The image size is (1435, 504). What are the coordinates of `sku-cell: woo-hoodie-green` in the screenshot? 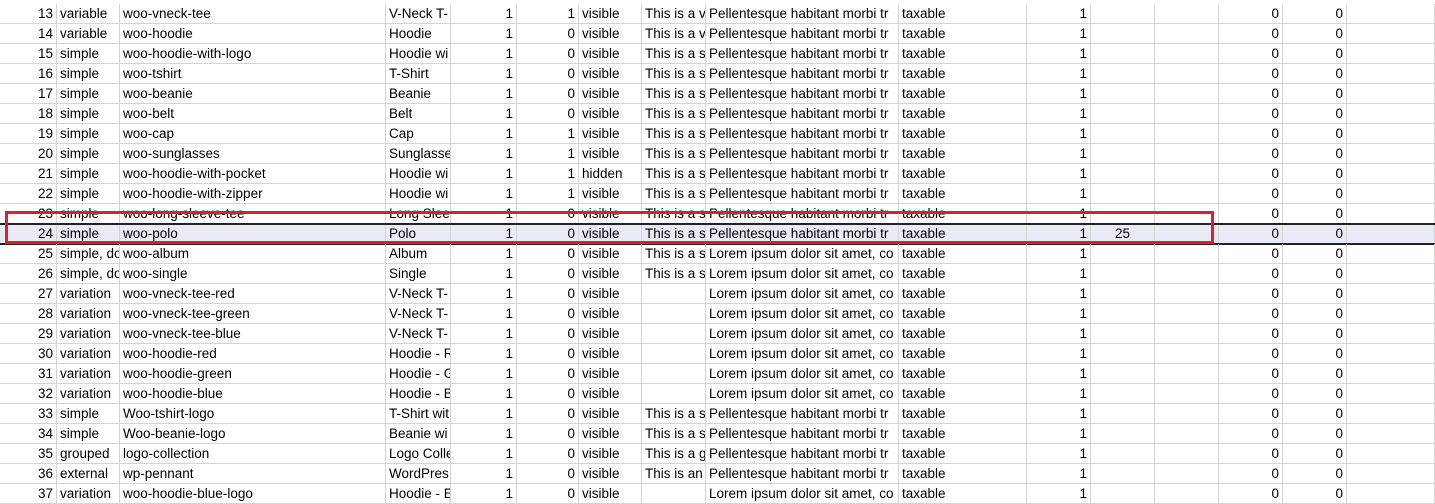 It's located at (253, 374).